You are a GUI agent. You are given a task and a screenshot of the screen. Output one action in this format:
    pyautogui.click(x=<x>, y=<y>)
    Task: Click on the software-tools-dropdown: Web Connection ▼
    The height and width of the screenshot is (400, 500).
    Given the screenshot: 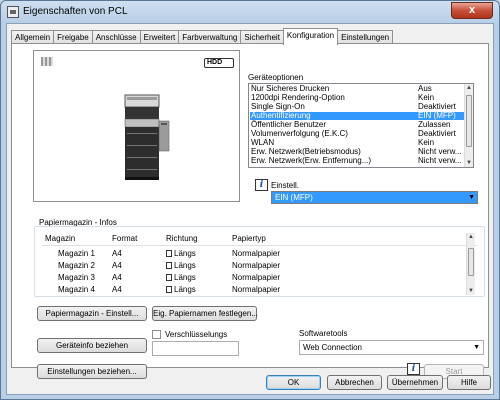 What is the action you would take?
    pyautogui.click(x=391, y=347)
    